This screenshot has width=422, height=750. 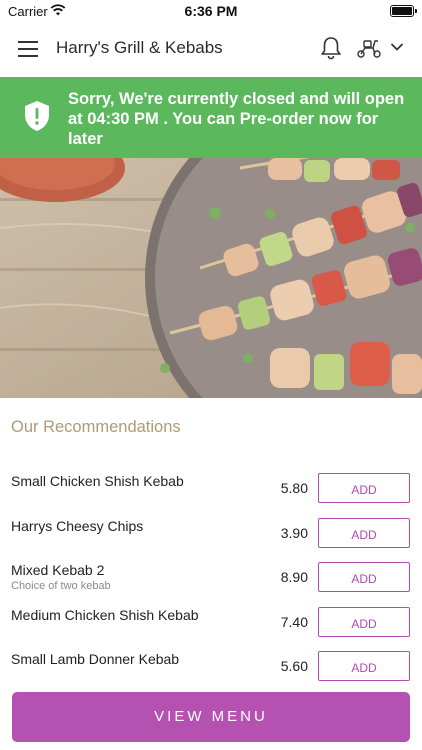 I want to click on status-bar: Carrier 6:36 PM, so click(x=211, y=11).